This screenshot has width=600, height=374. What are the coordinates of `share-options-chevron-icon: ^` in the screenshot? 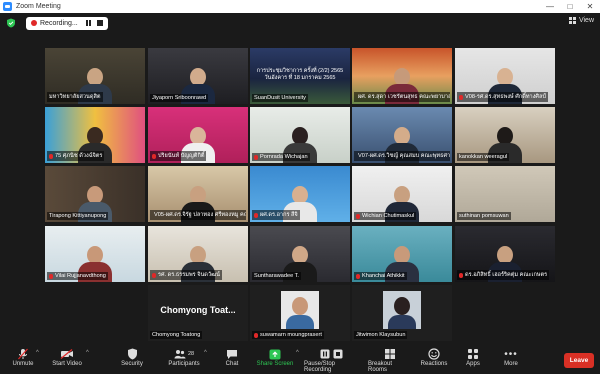 It's located at (297, 353).